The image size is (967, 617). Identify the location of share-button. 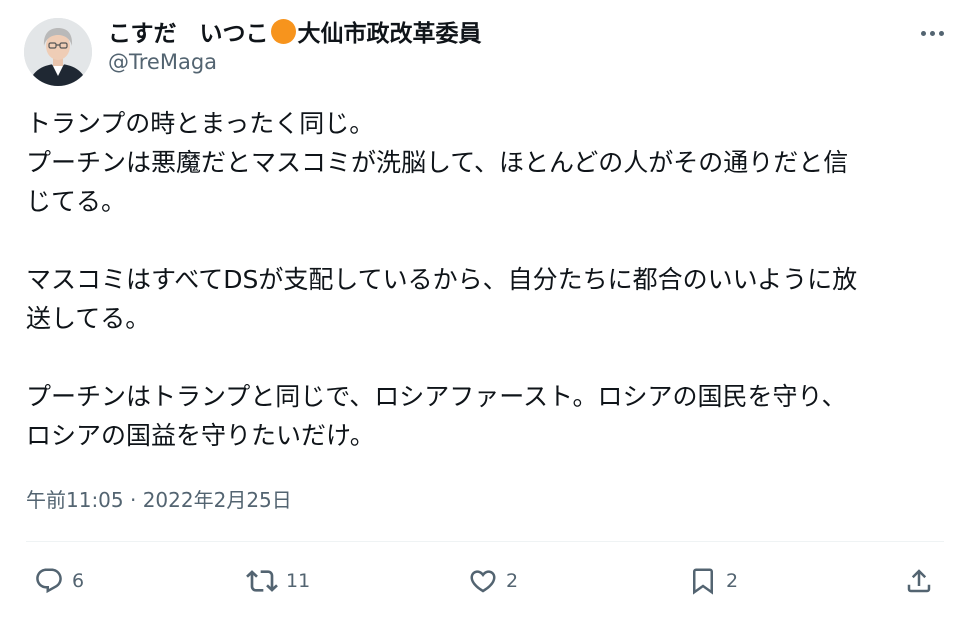
(919, 581).